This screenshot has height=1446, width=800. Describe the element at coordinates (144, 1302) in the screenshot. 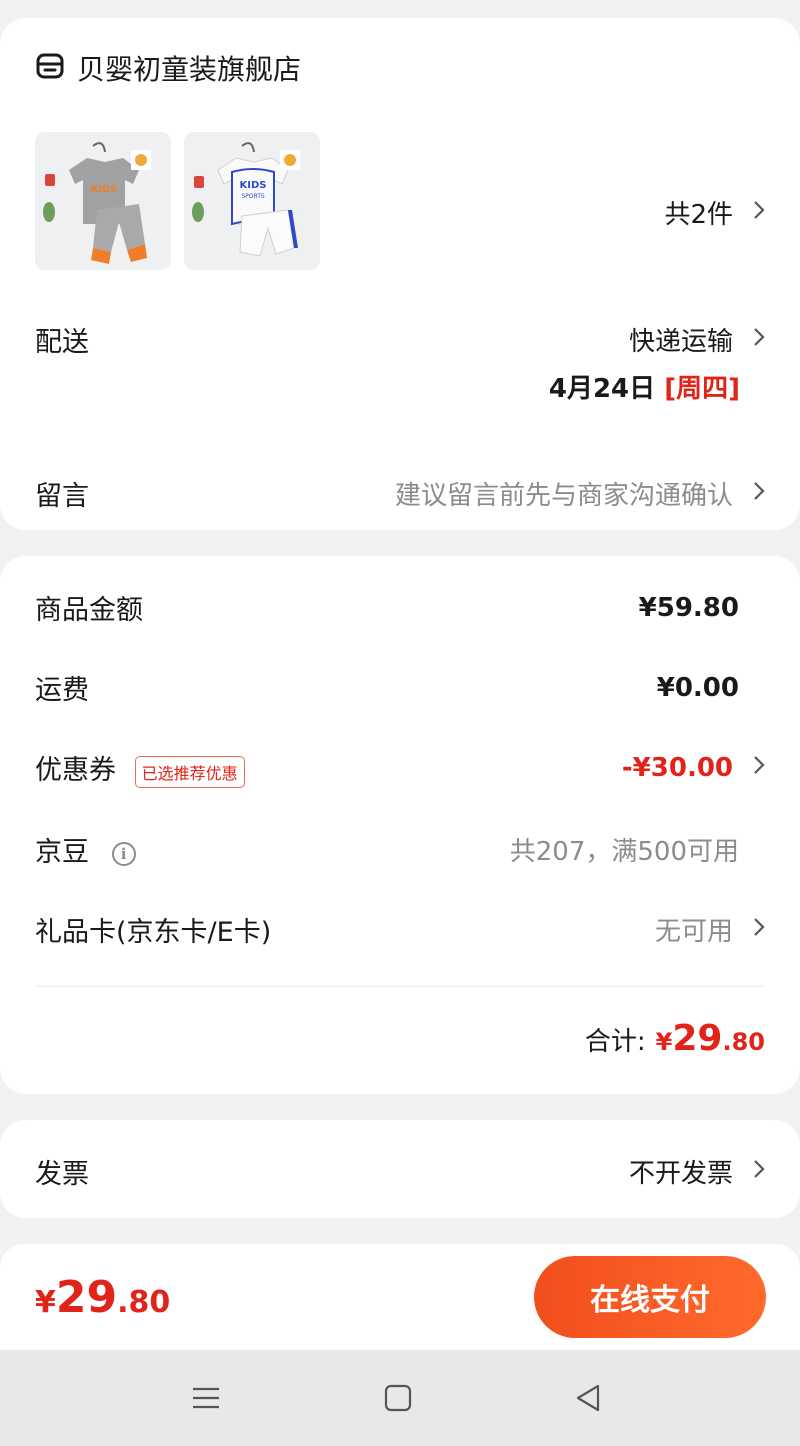

I see `pay-decimal: .80` at that location.